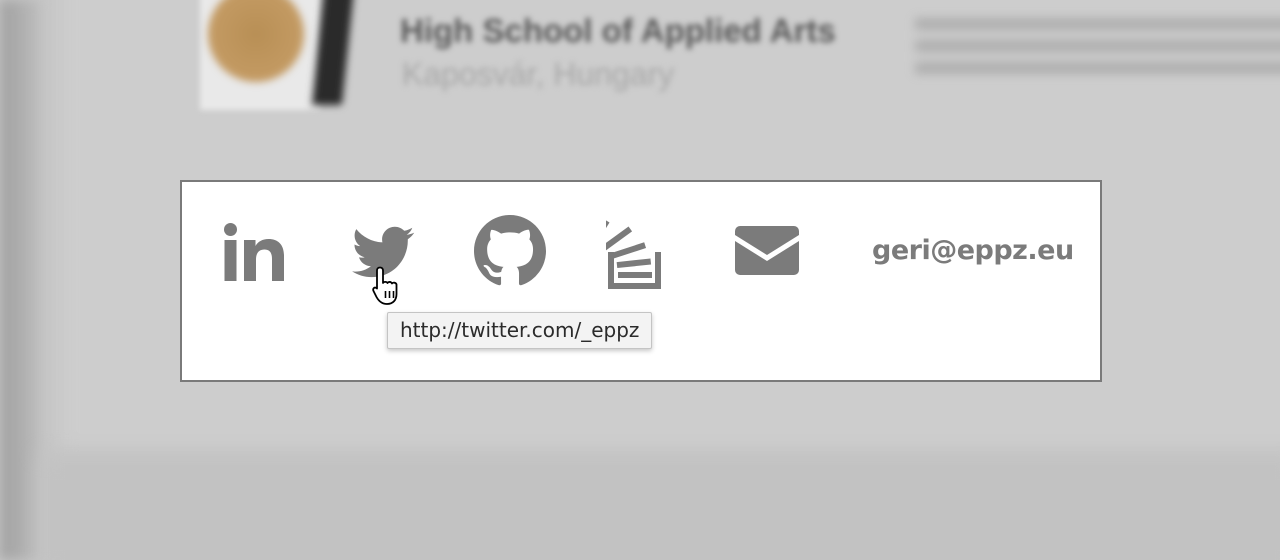  I want to click on stackoverflow-icon, so click(633, 254).